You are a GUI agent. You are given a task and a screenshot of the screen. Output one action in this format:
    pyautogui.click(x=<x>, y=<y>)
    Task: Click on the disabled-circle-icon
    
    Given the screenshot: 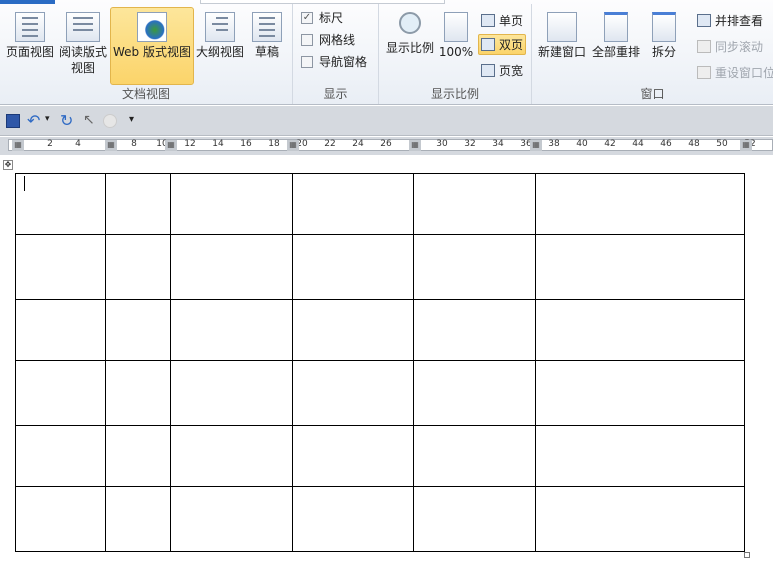 What is the action you would take?
    pyautogui.click(x=110, y=121)
    